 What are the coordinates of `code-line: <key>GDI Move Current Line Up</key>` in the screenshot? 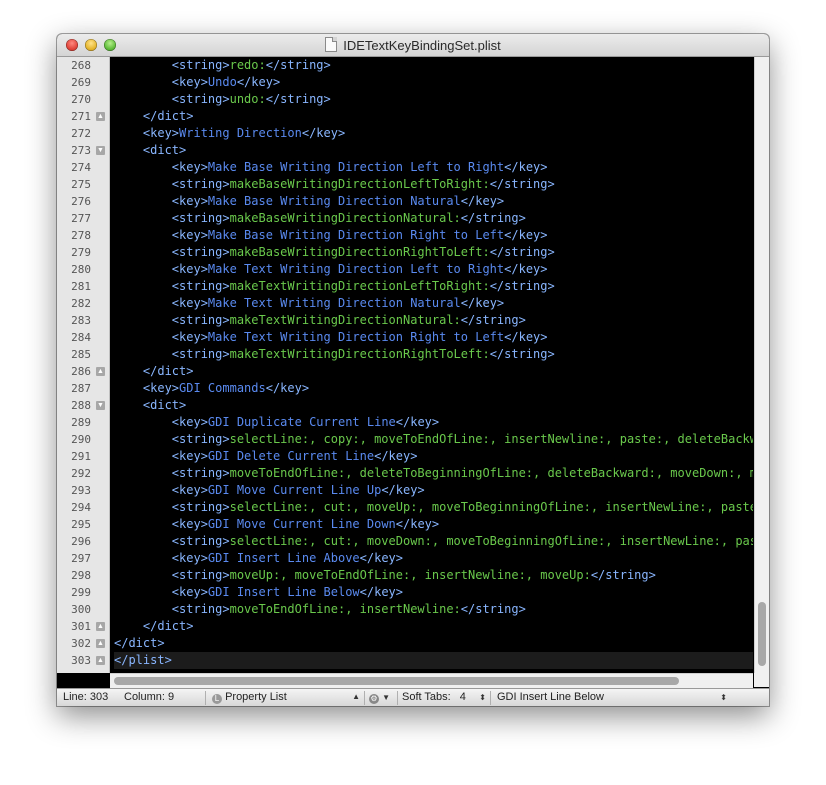 It's located at (269, 490).